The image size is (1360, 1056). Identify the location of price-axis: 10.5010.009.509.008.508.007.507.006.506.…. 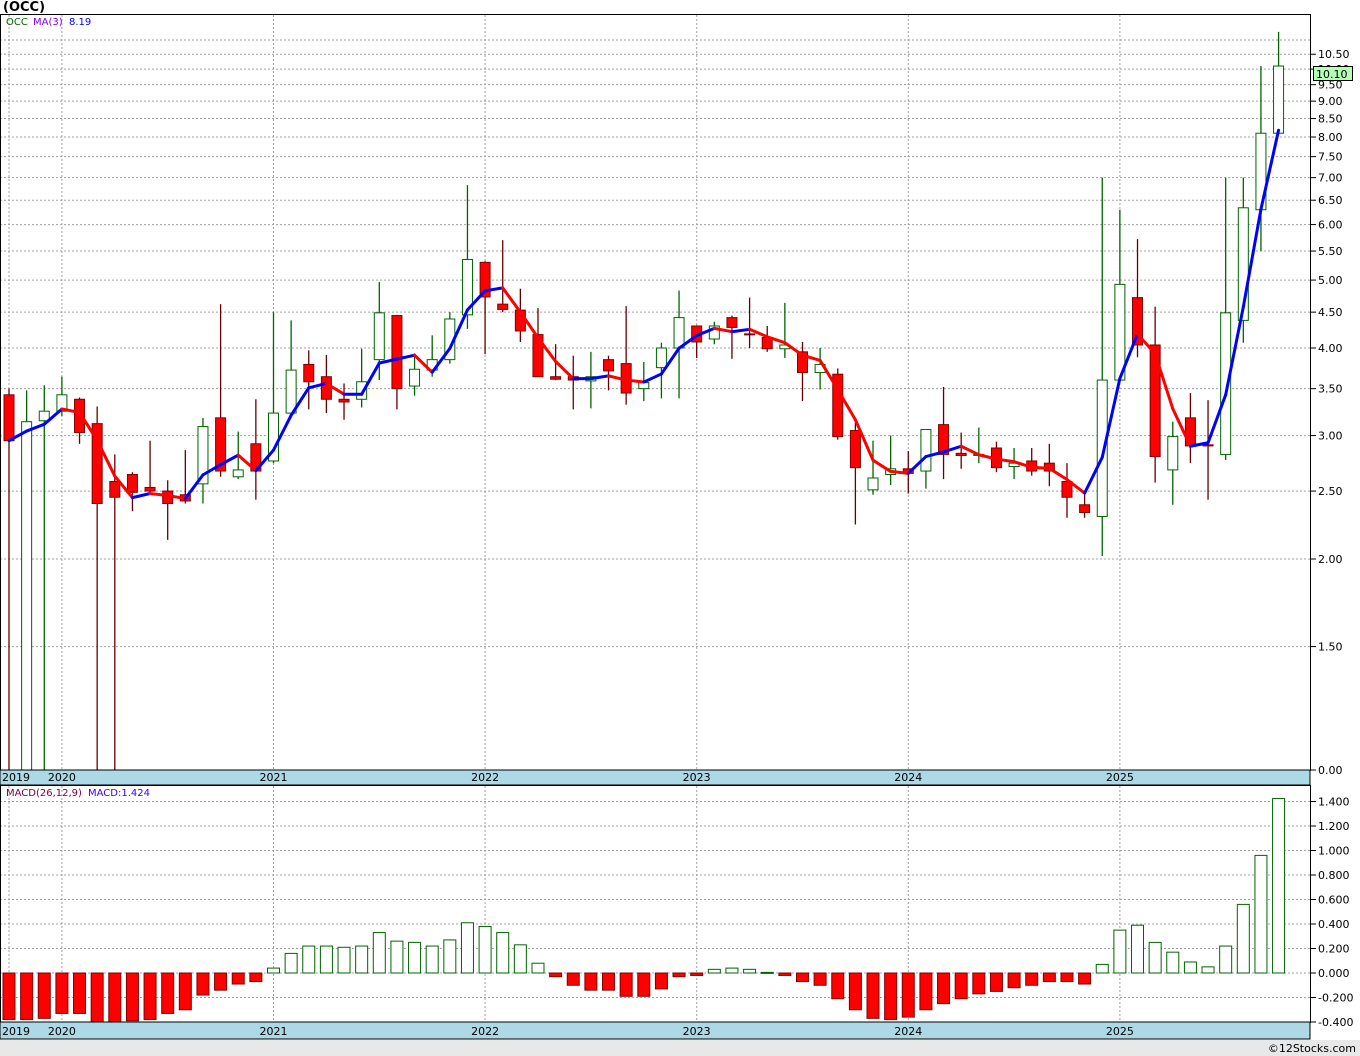
(1330, 412).